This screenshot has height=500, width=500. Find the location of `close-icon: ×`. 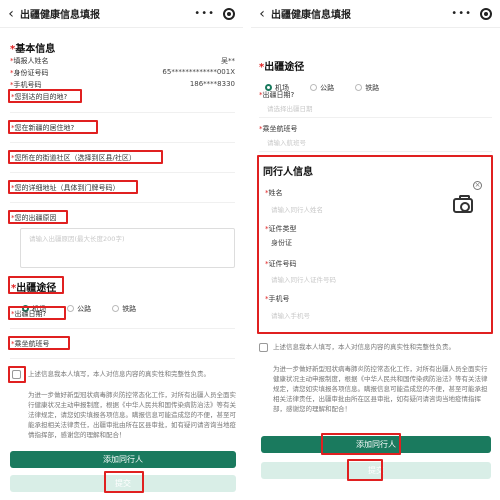

close-icon: × is located at coordinates (477, 185).